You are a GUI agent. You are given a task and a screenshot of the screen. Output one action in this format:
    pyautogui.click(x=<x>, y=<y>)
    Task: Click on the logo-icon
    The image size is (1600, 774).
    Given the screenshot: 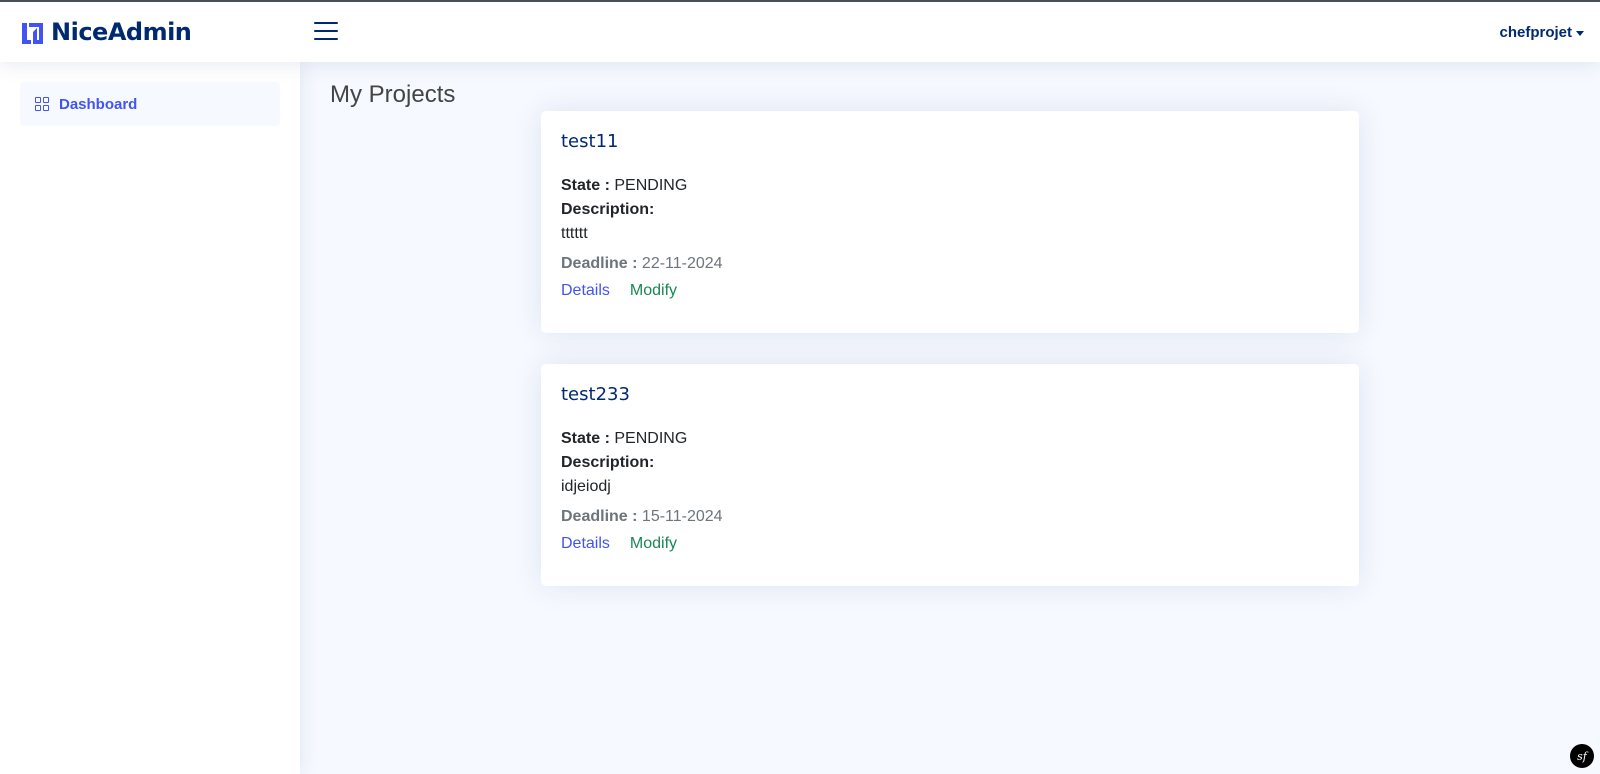 What is the action you would take?
    pyautogui.click(x=32, y=33)
    